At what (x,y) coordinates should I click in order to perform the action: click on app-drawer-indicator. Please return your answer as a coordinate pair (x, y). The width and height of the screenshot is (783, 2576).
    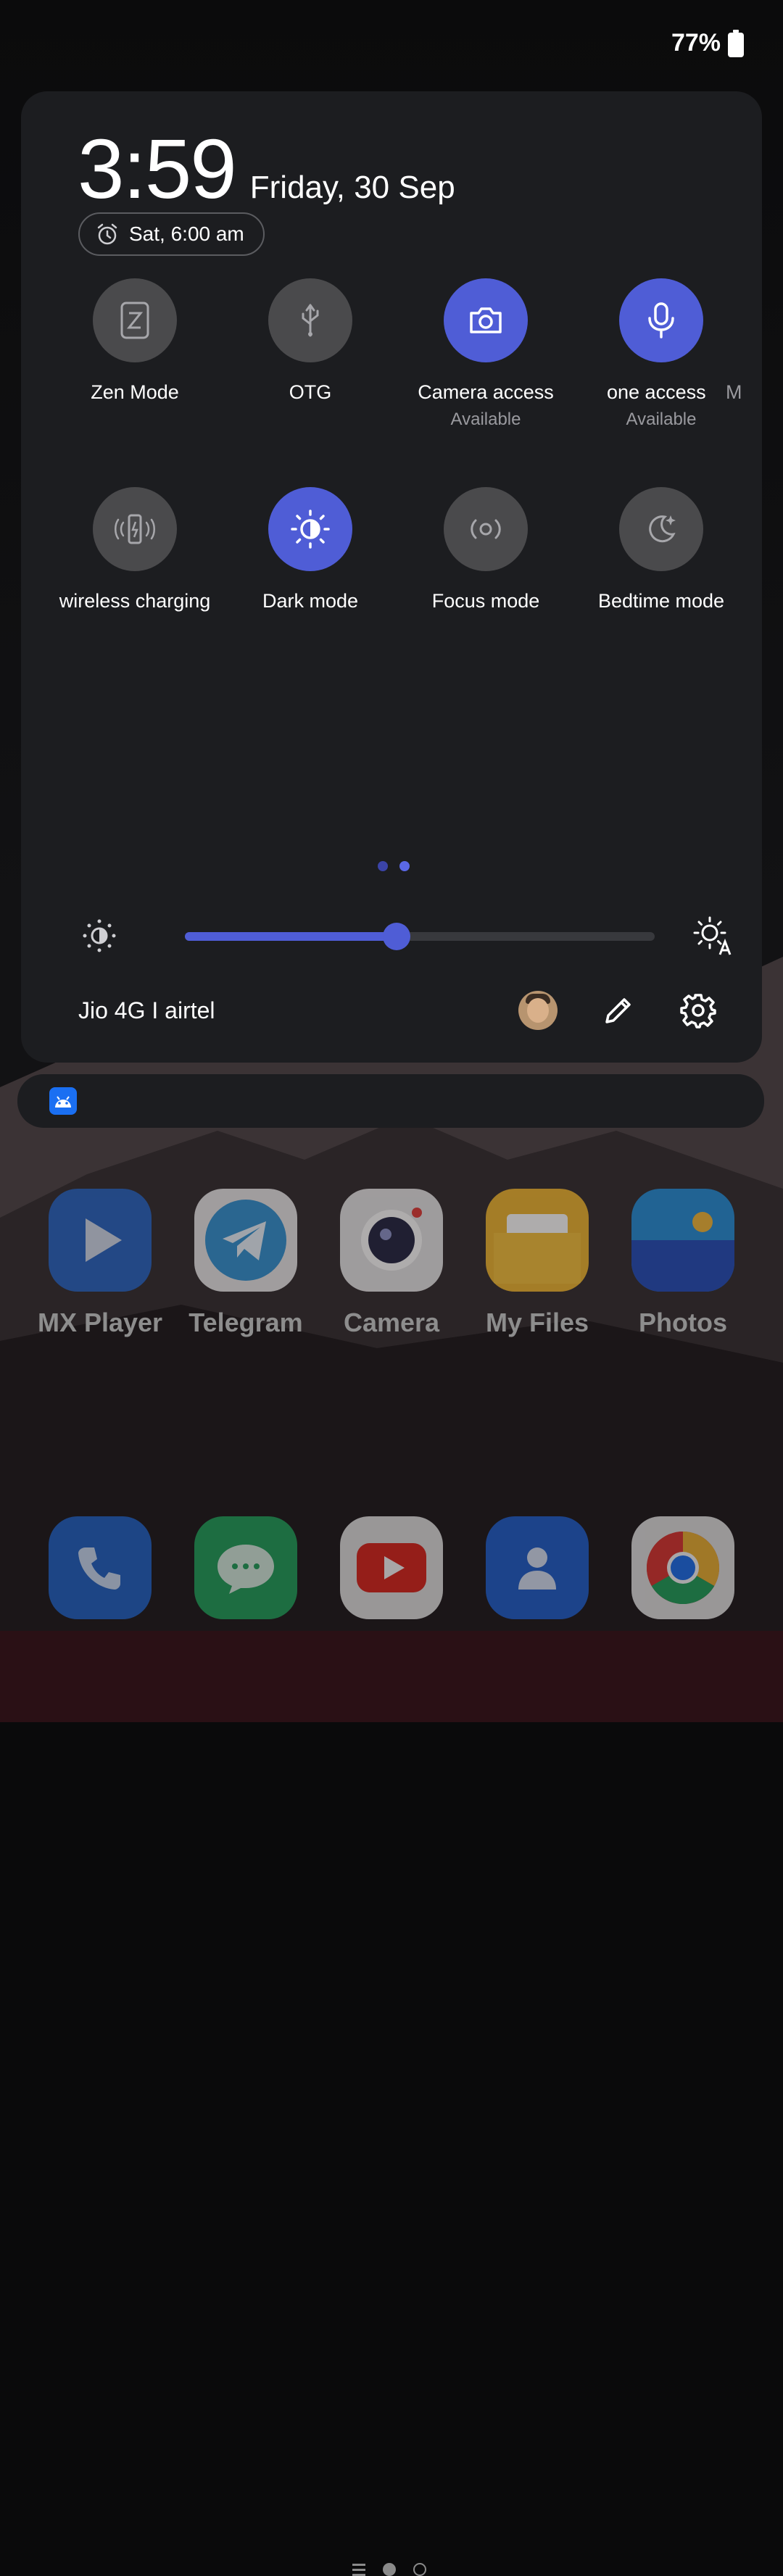
    Looking at the image, I should click on (358, 2569).